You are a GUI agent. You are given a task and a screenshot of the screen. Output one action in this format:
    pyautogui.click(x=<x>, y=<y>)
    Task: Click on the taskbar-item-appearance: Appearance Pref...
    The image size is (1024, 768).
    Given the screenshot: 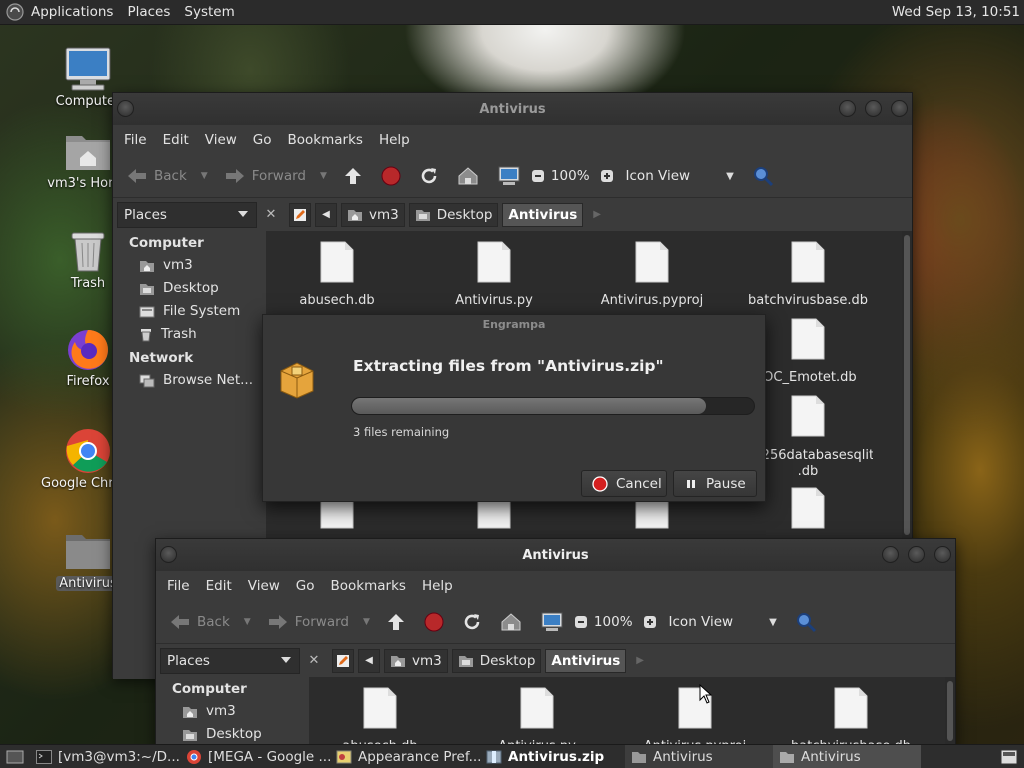 What is the action you would take?
    pyautogui.click(x=405, y=756)
    